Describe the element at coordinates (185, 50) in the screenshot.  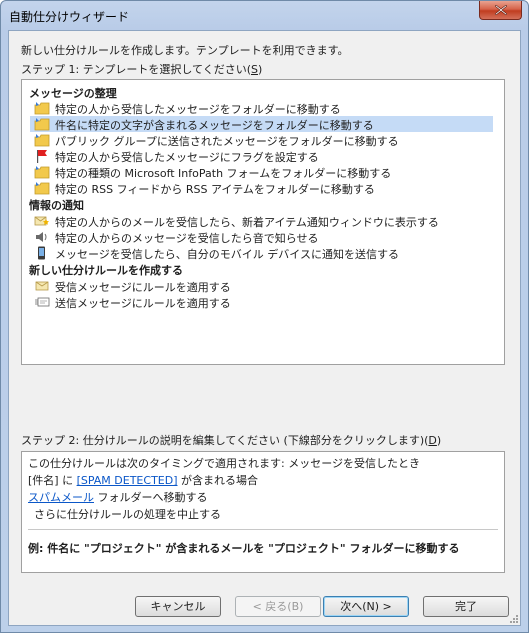
I see `intro-text: 新しい仕分けルールを作成します。テンプレートを利用できます。` at that location.